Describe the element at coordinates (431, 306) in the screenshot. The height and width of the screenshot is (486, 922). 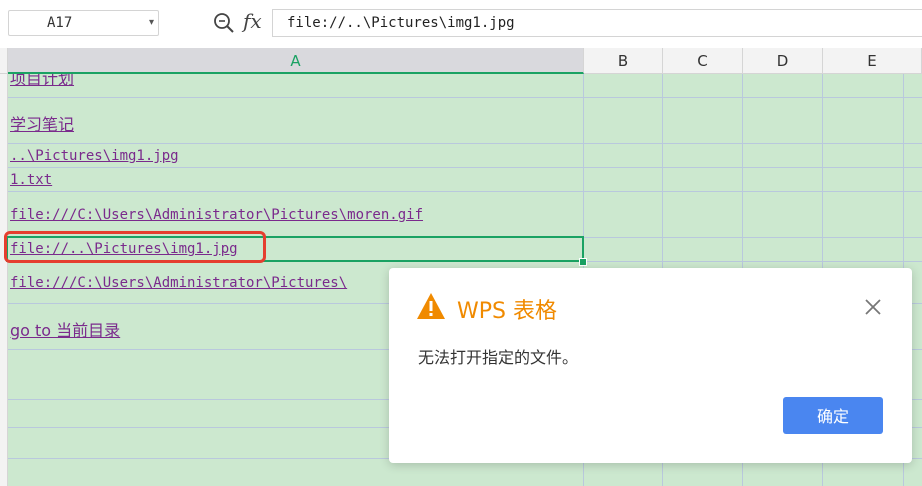
I see `warning-icon` at that location.